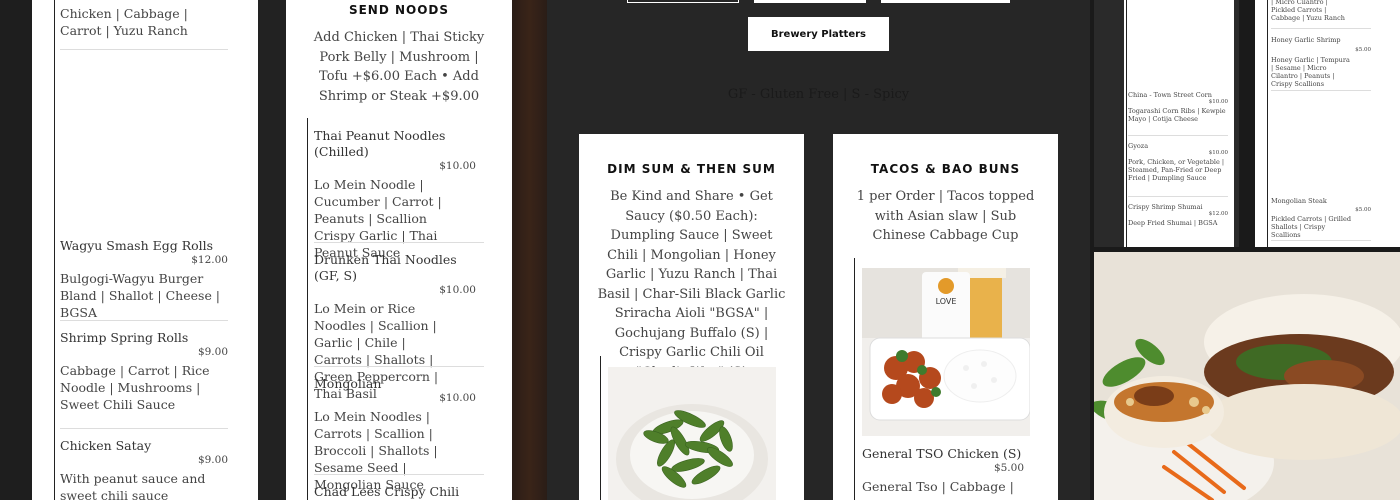 The image size is (1400, 500). Describe the element at coordinates (1173, 223) in the screenshot. I see `item-description: Deep Fried Shumai | BGSA` at that location.